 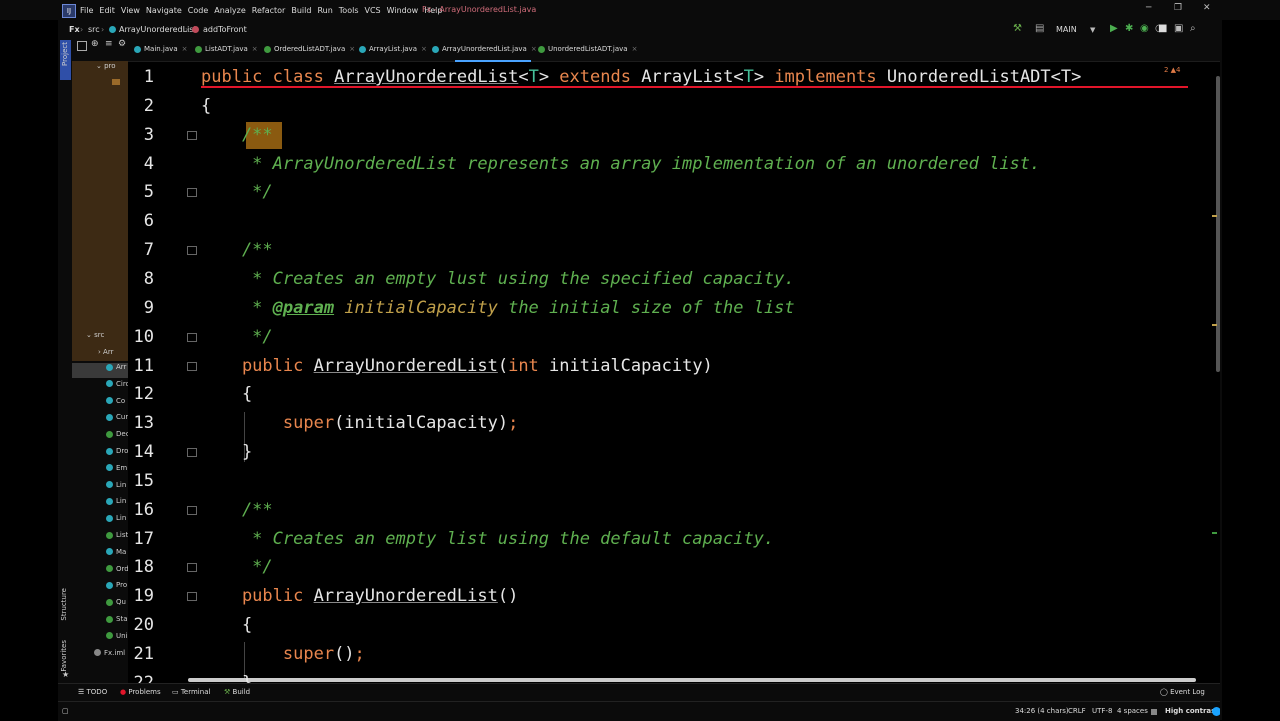 I want to click on line-number: 6, so click(x=142, y=221).